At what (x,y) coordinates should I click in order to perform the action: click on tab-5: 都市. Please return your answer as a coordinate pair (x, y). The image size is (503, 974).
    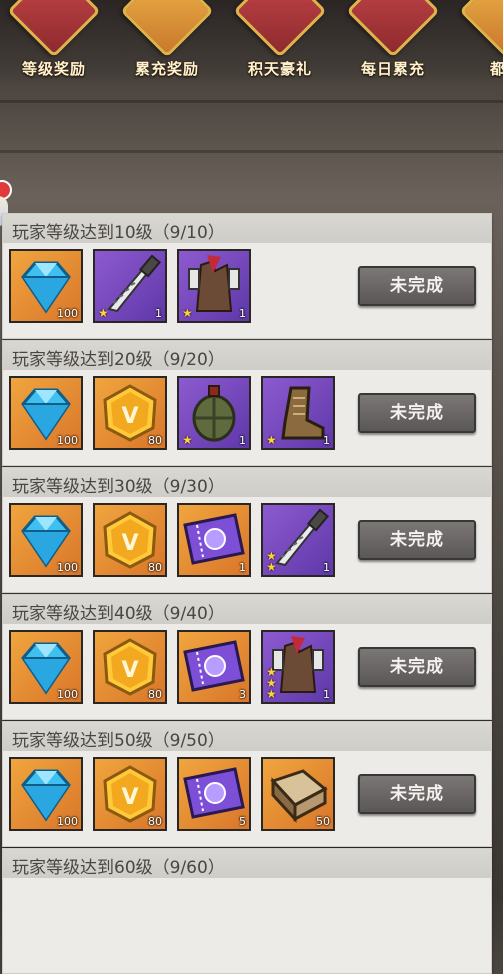
    Looking at the image, I should click on (476, 43).